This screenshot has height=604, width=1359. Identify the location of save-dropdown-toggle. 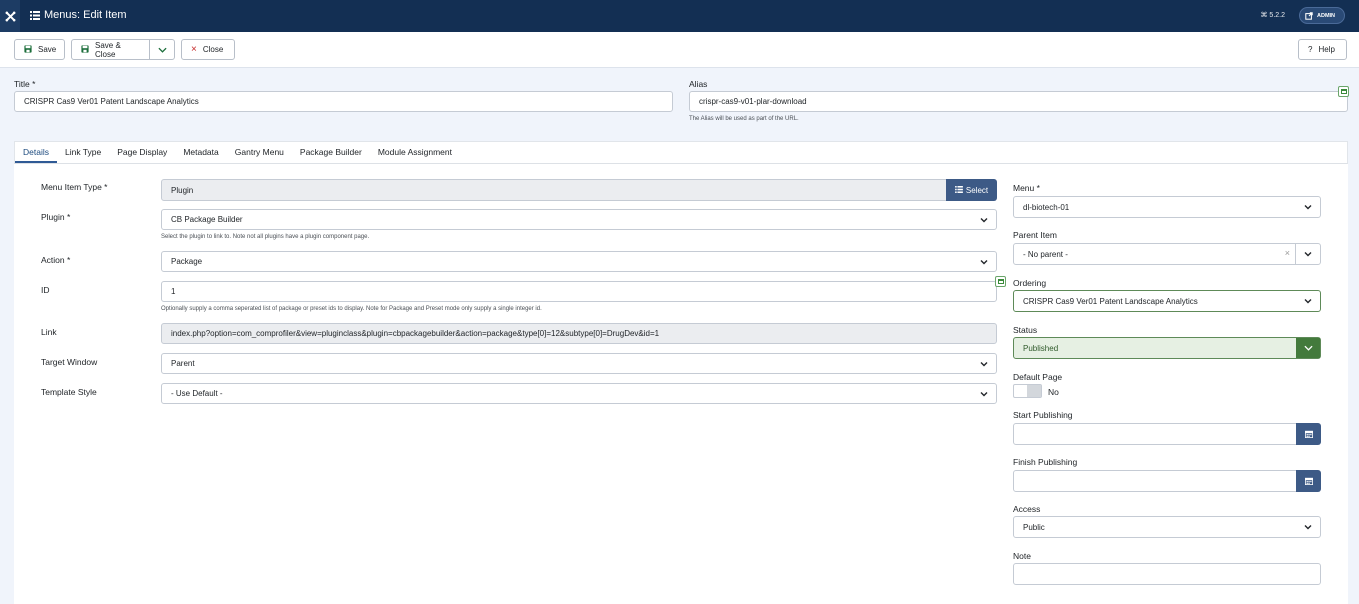
(162, 49).